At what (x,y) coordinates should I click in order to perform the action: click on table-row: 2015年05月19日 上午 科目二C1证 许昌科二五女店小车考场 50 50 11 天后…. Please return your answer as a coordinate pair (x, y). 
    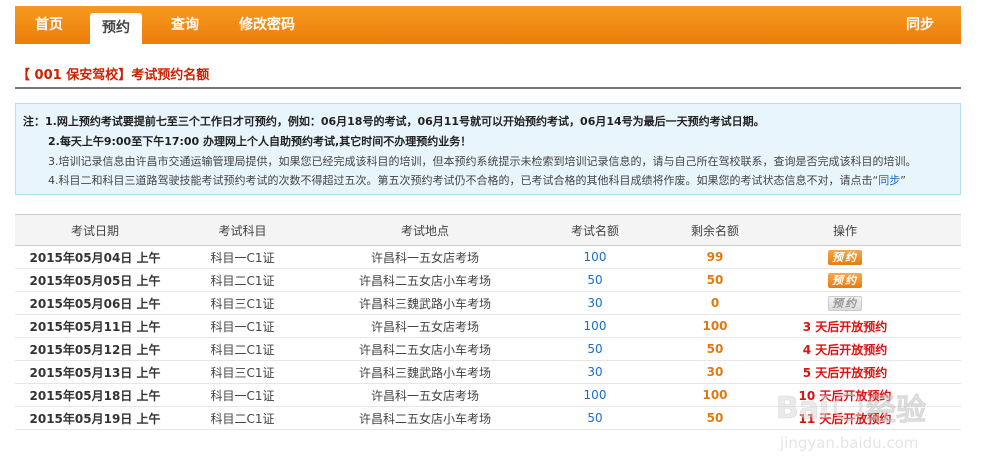
    Looking at the image, I should click on (488, 418).